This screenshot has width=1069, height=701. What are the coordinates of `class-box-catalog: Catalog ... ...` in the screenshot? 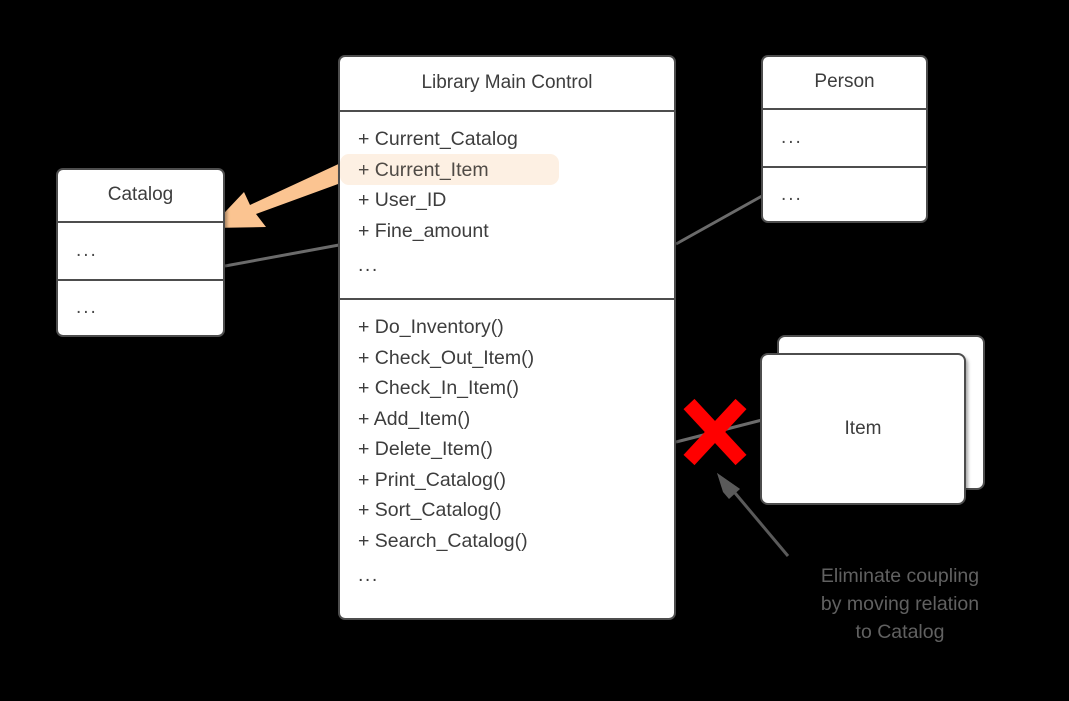 It's located at (140, 252).